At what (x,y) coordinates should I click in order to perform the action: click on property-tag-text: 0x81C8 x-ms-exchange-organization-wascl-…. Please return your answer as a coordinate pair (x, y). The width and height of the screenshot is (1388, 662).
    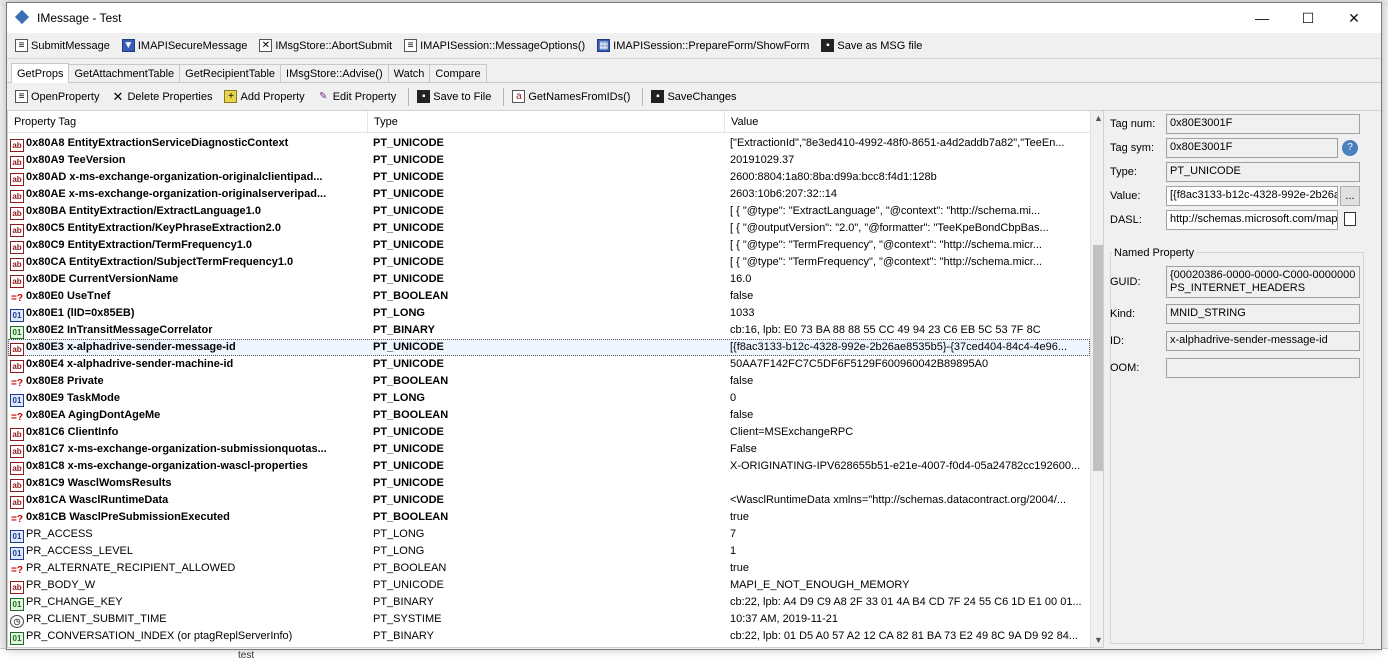
    Looking at the image, I should click on (167, 466).